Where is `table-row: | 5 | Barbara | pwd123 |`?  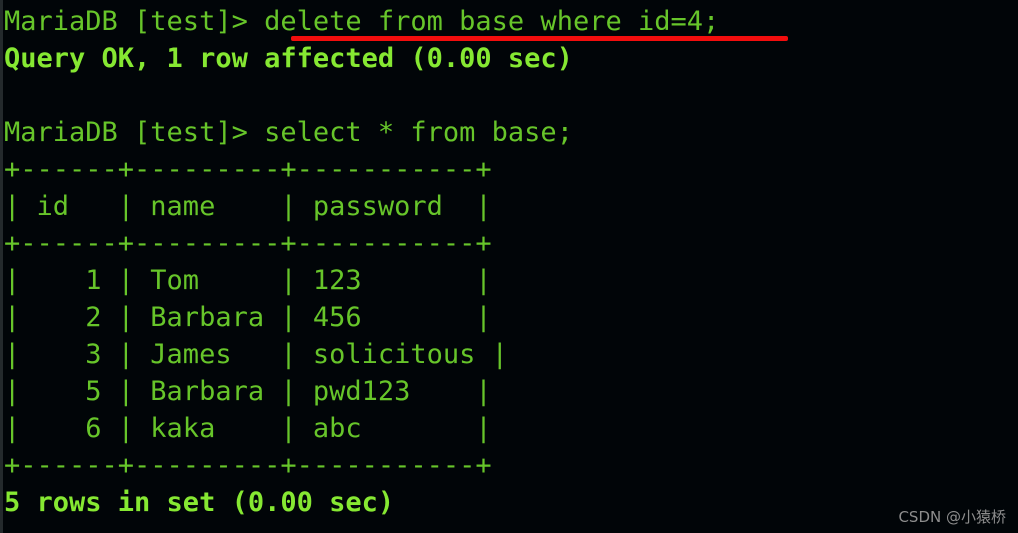 table-row: | 5 | Barbara | pwd123 | is located at coordinates (248, 391).